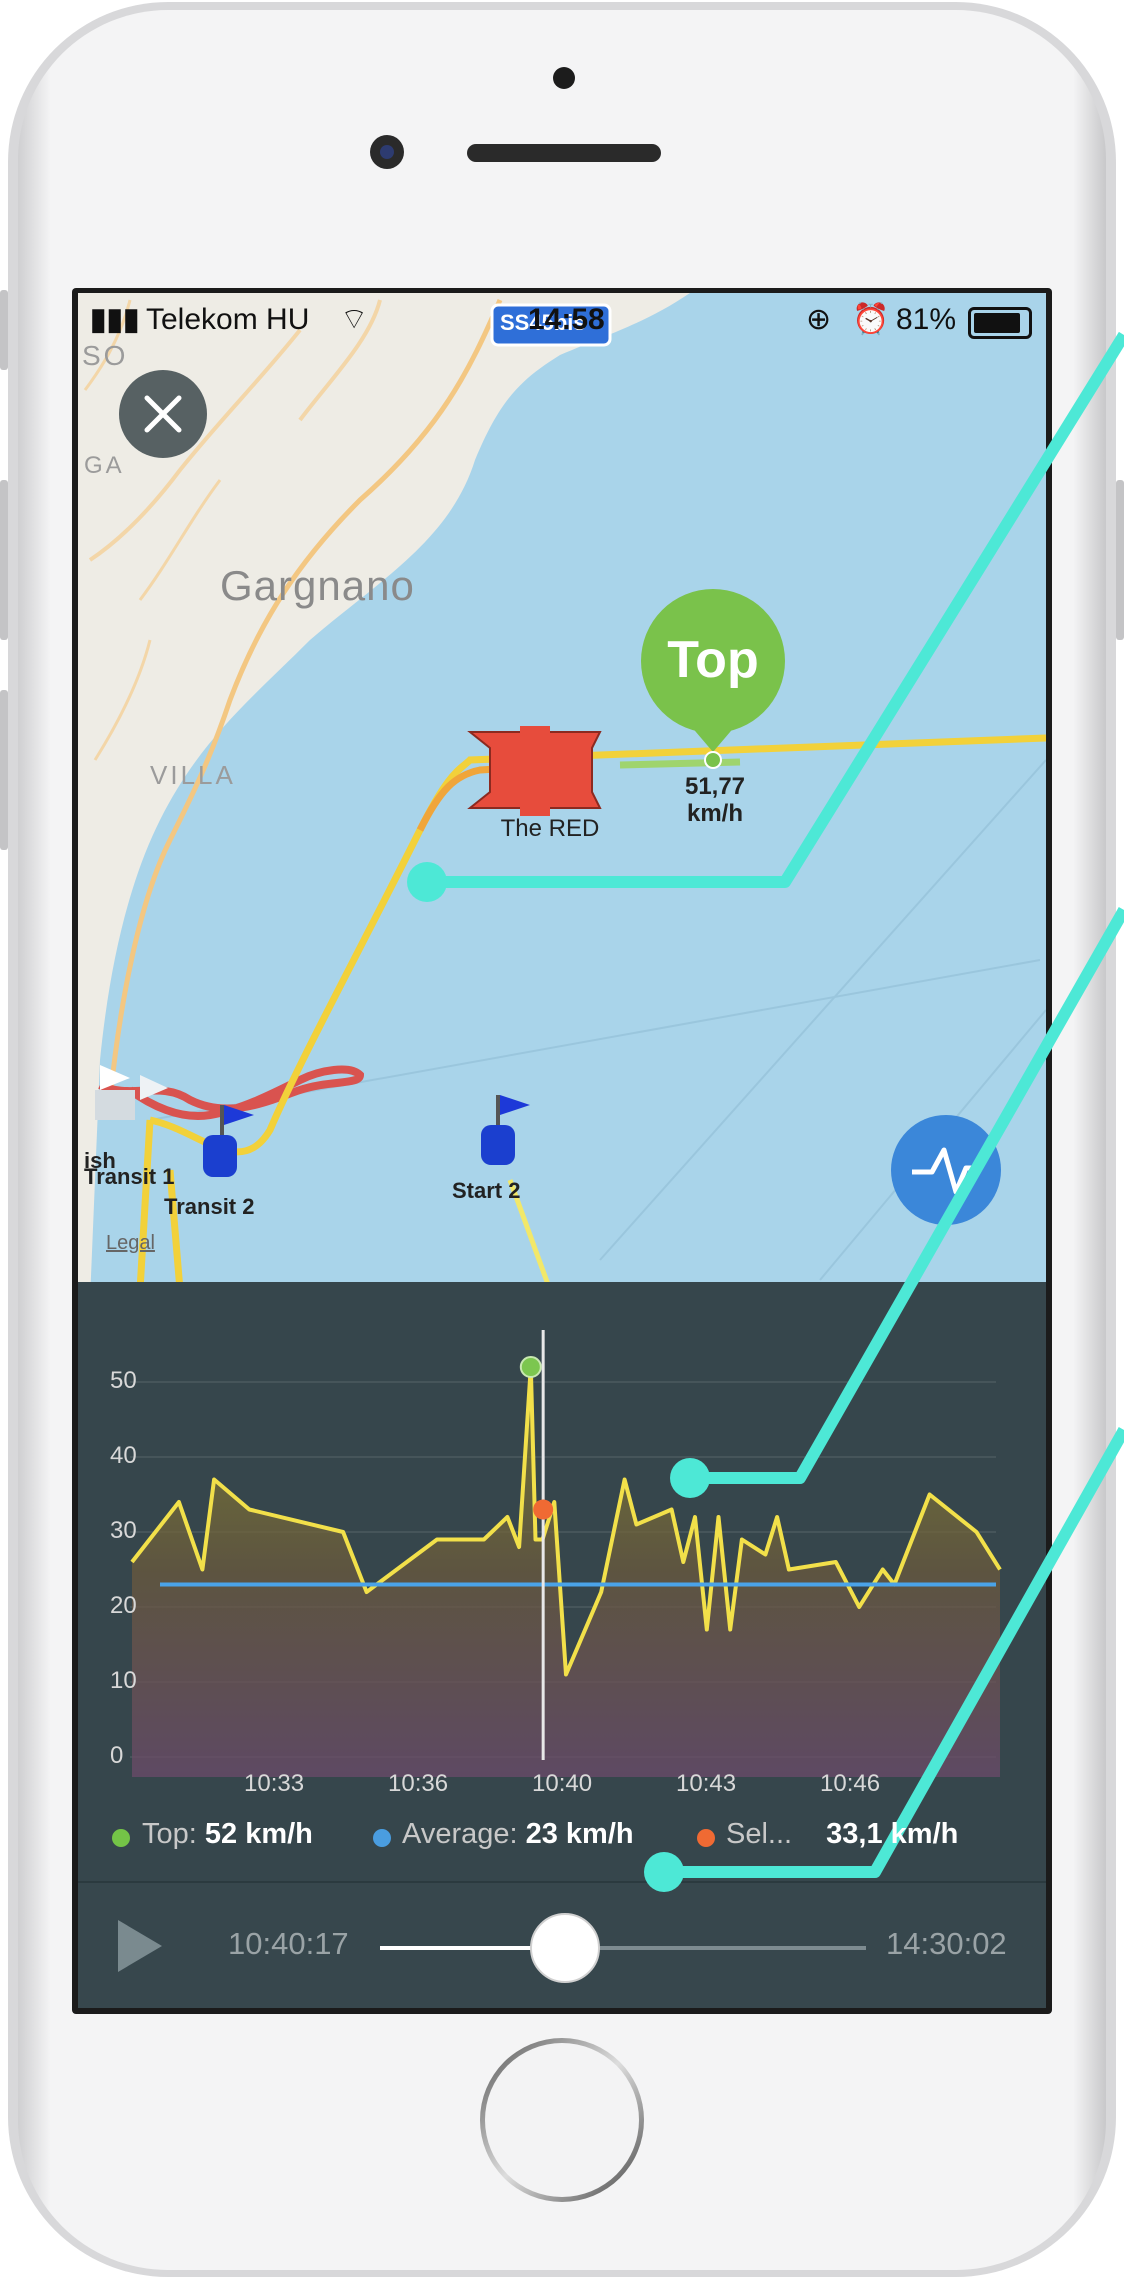 Image resolution: width=1124 pixels, height=2281 pixels. Describe the element at coordinates (115, 319) in the screenshot. I see `signal-icon: ▮▮▮` at that location.